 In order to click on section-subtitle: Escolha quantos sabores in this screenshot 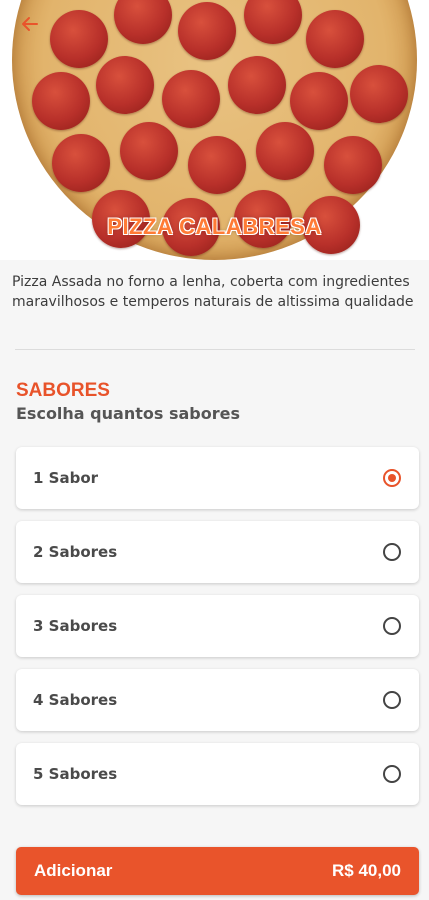, I will do `click(128, 413)`.